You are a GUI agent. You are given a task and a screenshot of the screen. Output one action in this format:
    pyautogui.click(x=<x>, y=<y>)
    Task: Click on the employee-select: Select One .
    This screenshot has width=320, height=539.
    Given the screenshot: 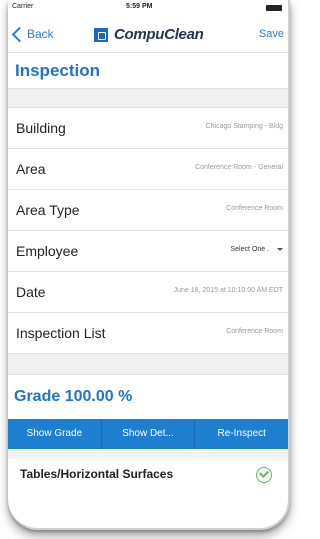 What is the action you would take?
    pyautogui.click(x=256, y=249)
    